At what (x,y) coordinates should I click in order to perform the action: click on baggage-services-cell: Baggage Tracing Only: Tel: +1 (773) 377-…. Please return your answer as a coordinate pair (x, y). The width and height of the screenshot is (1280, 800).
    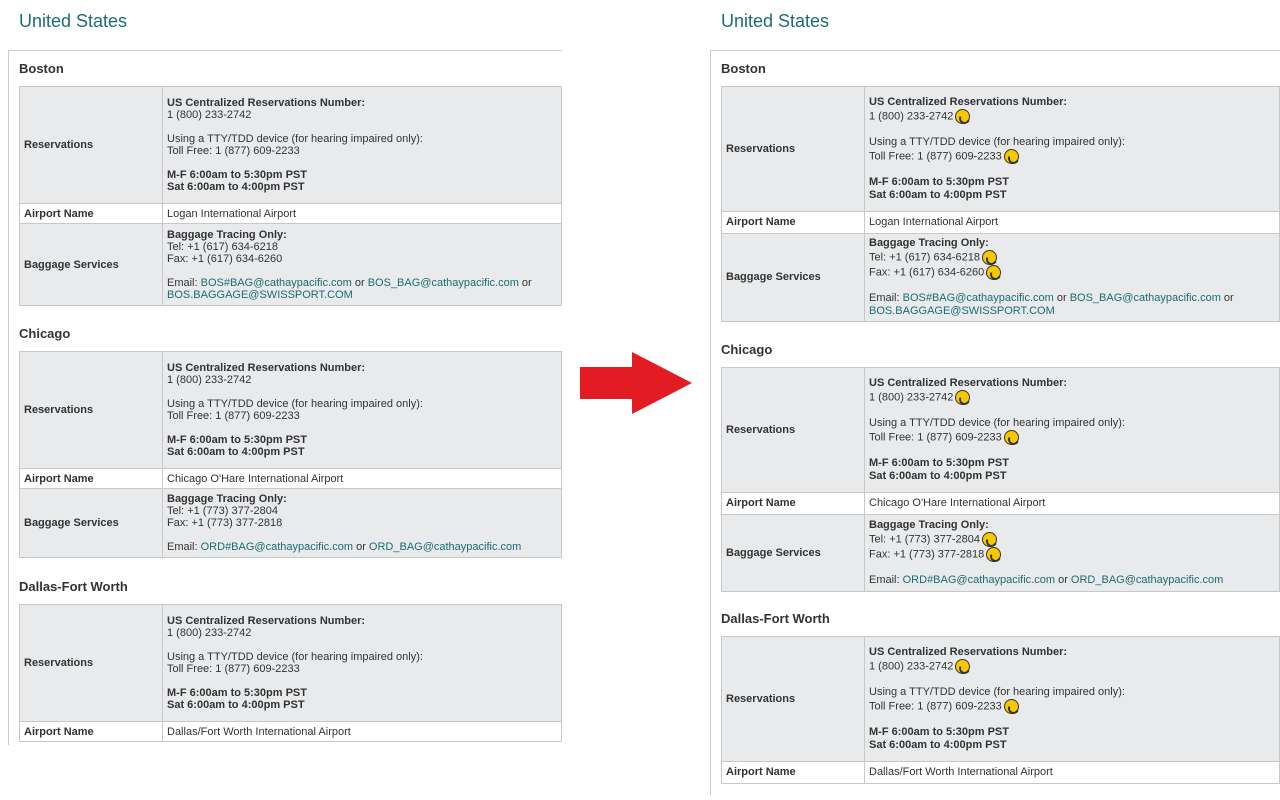
    Looking at the image, I should click on (1072, 553).